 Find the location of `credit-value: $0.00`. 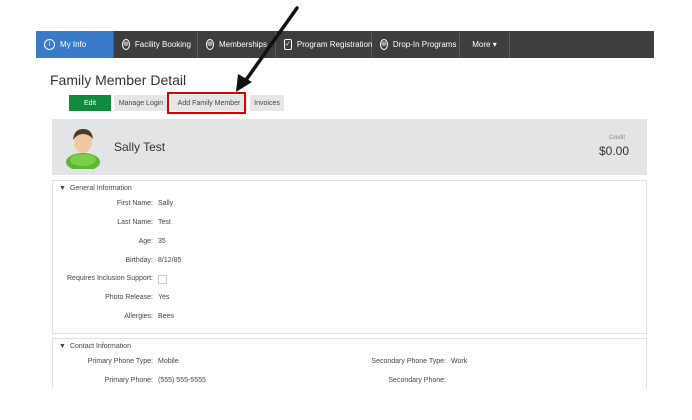

credit-value: $0.00 is located at coordinates (613, 151).